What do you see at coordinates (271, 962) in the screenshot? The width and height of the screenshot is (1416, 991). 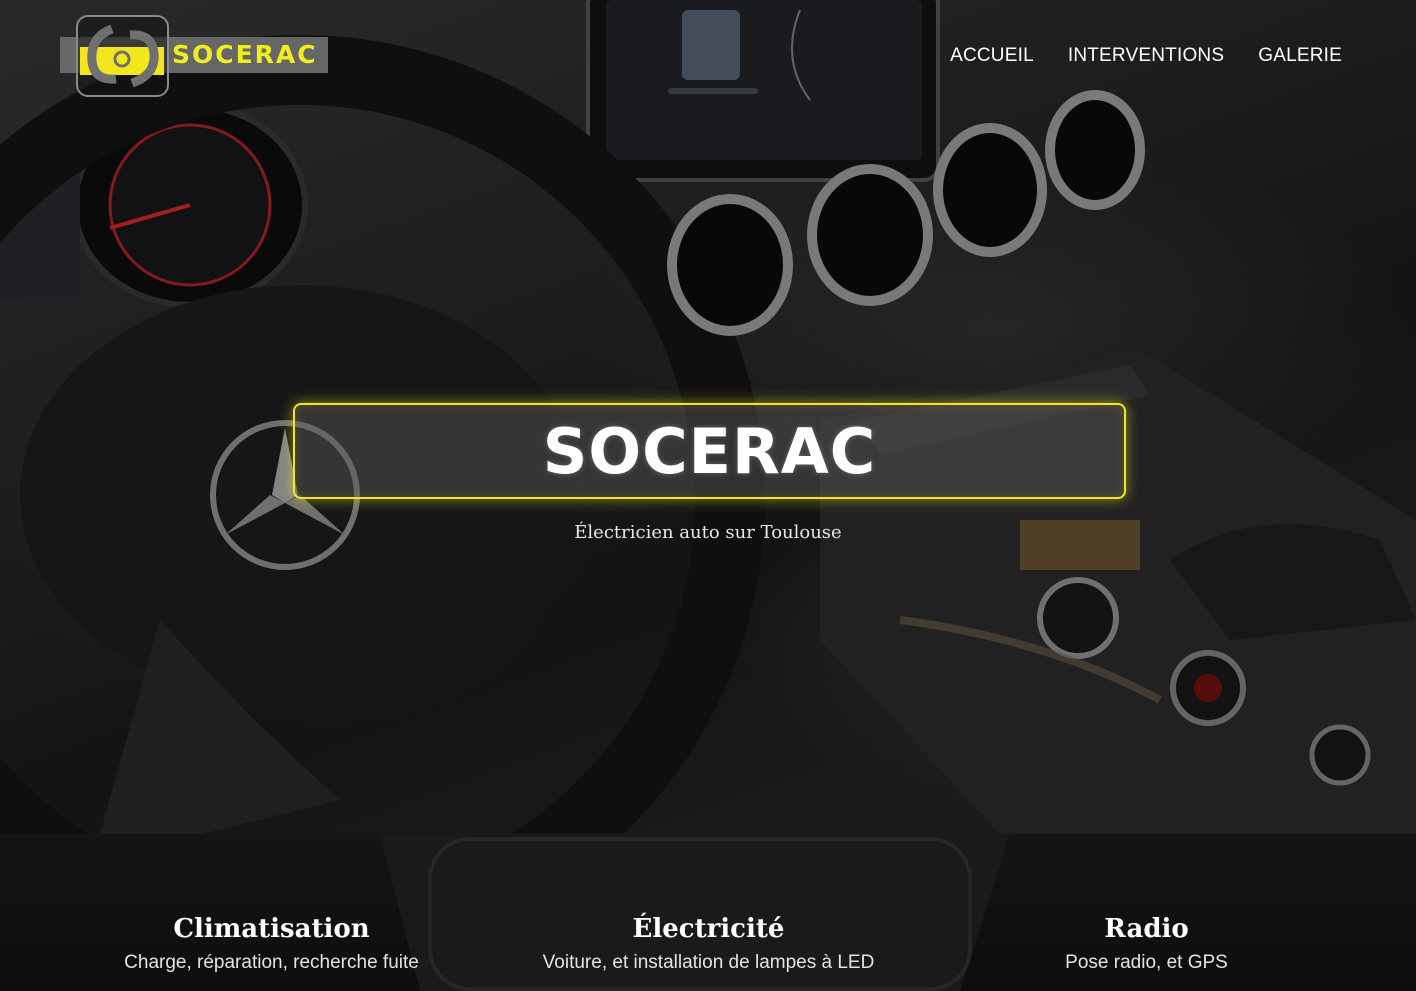 I see `service-description: Charge, réparation, recherche fuite` at bounding box center [271, 962].